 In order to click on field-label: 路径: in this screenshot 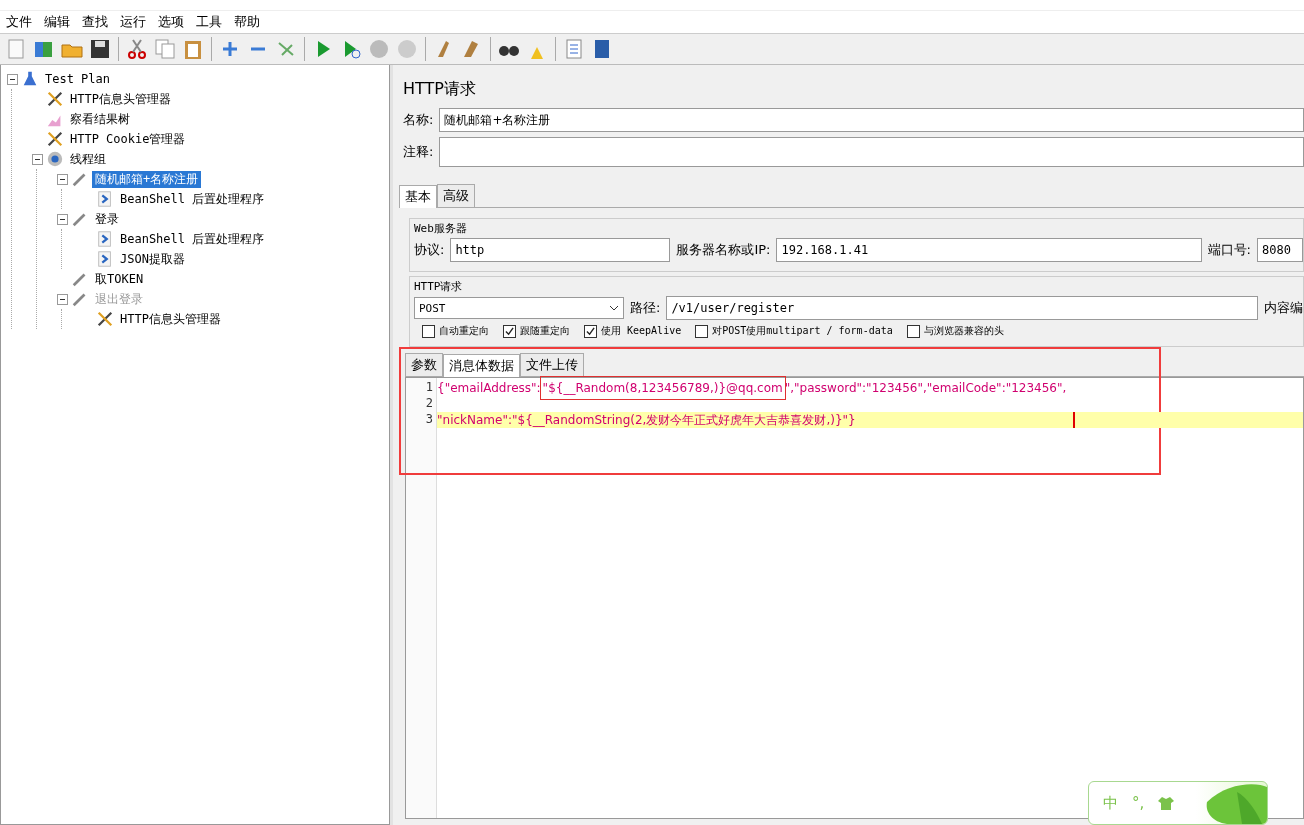, I will do `click(645, 308)`.